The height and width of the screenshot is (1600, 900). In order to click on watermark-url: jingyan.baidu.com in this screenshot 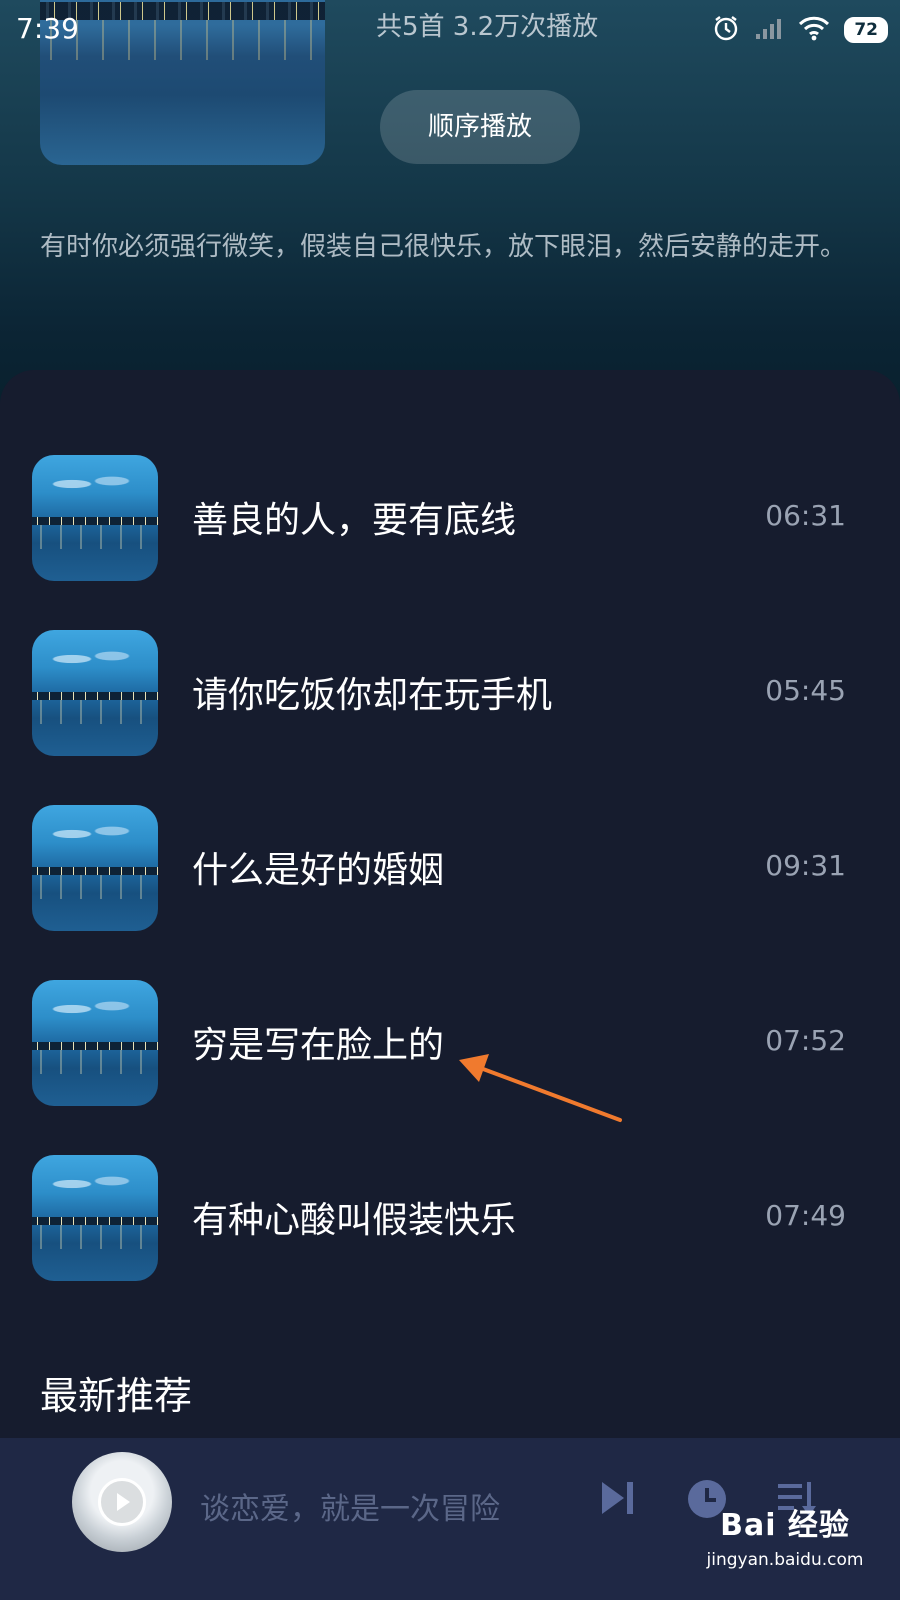, I will do `click(785, 1560)`.